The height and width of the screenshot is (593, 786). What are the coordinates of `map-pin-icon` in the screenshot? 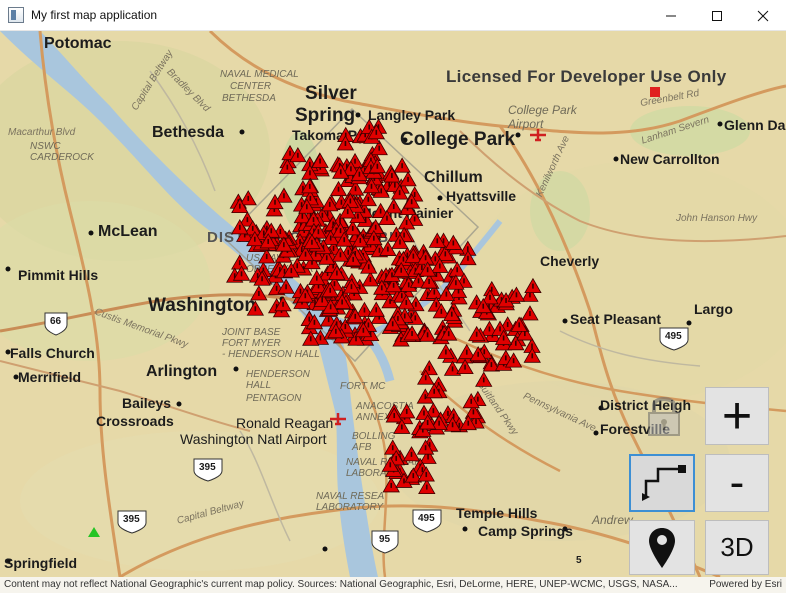 It's located at (662, 547).